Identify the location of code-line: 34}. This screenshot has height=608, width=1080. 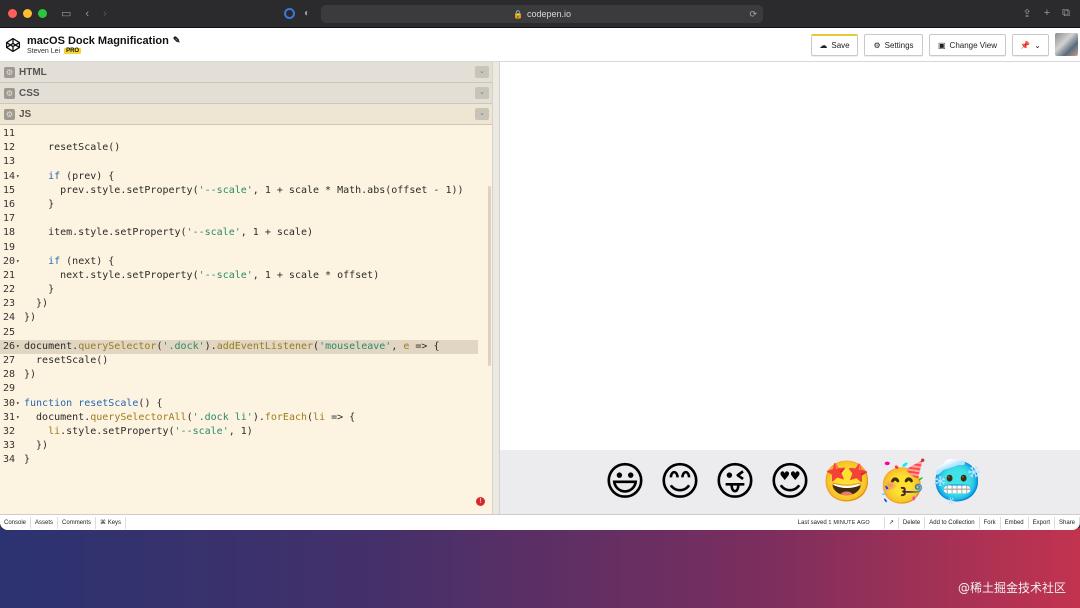
(246, 460).